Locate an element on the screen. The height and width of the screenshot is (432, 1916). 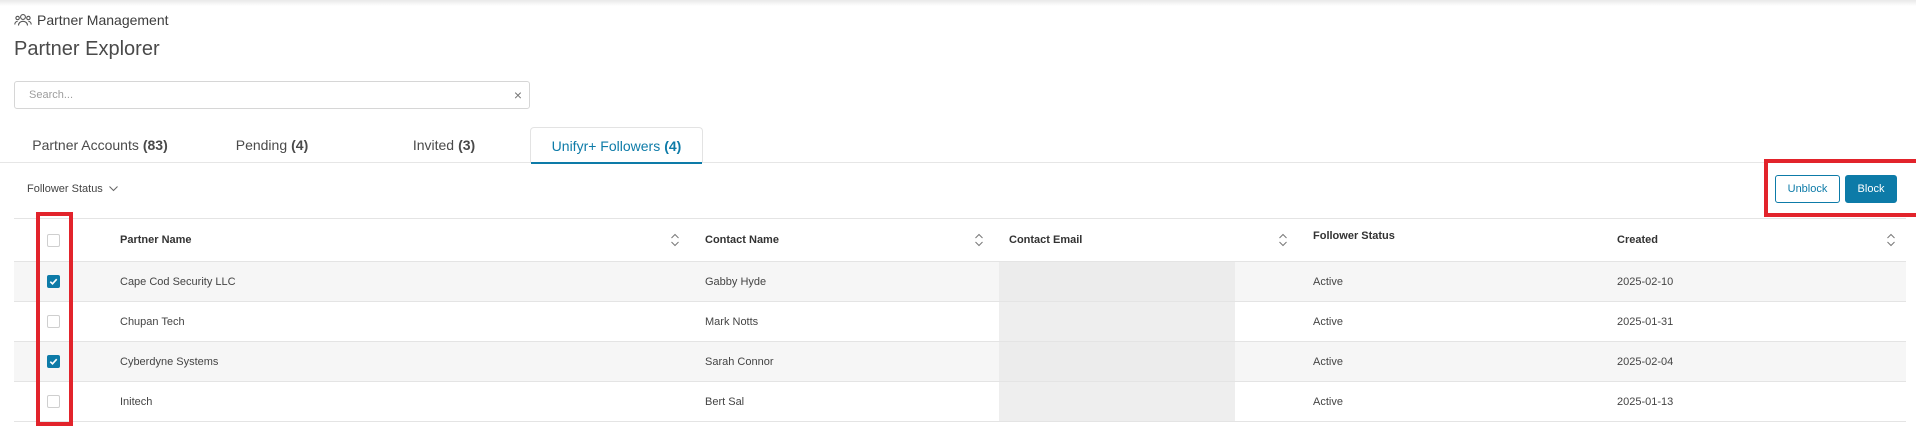
table-row: Initech Bert Sal Active 2025-01-13 is located at coordinates (960, 402).